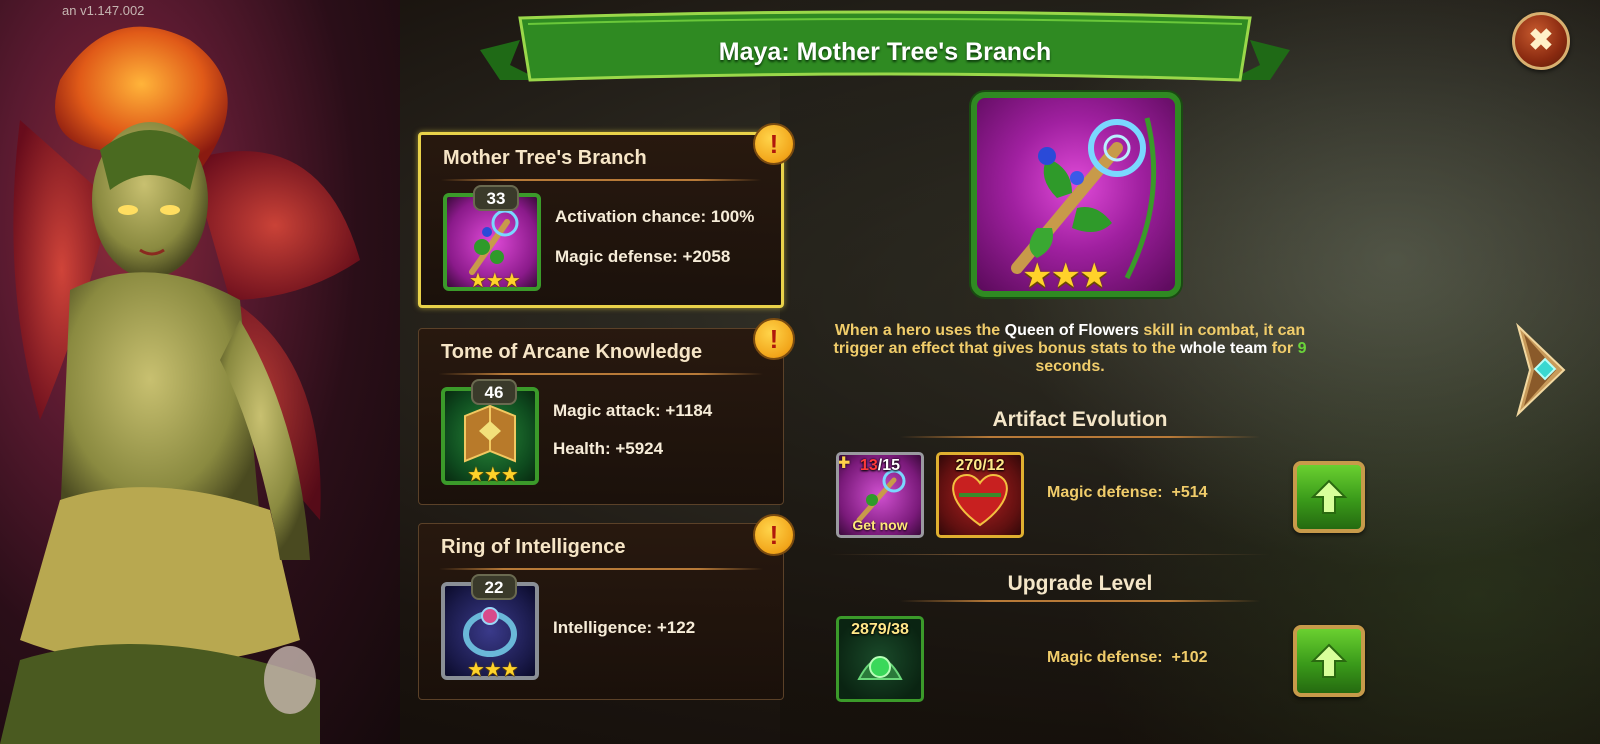 The height and width of the screenshot is (744, 1600). What do you see at coordinates (103, 10) in the screenshot?
I see `version-label: an v1.147.002` at bounding box center [103, 10].